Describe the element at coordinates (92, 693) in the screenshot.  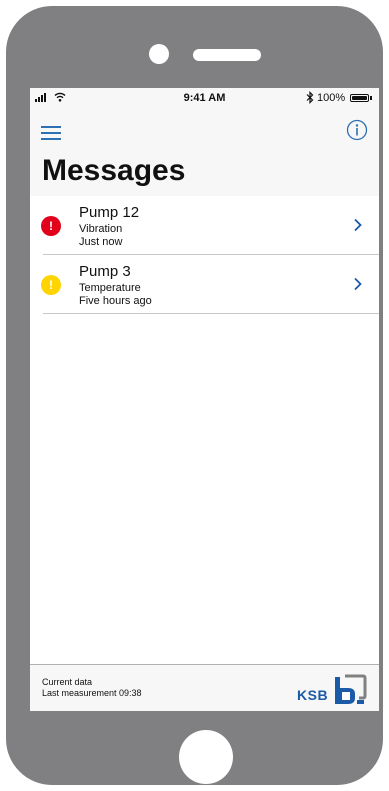
I see `footer-last-measurement: Last measurement 09:38` at that location.